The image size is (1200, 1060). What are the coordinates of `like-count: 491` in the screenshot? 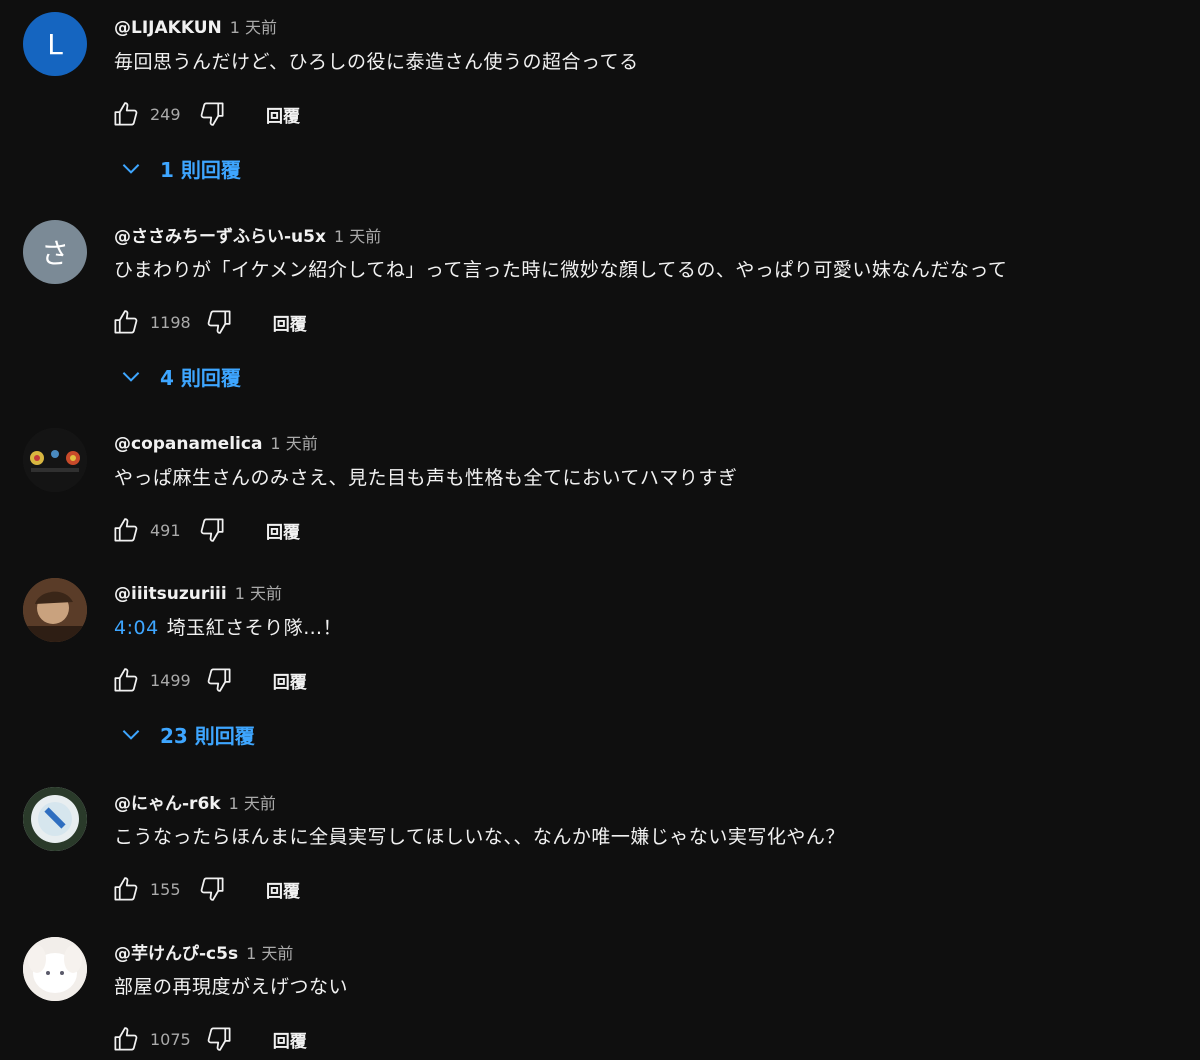 It's located at (165, 530).